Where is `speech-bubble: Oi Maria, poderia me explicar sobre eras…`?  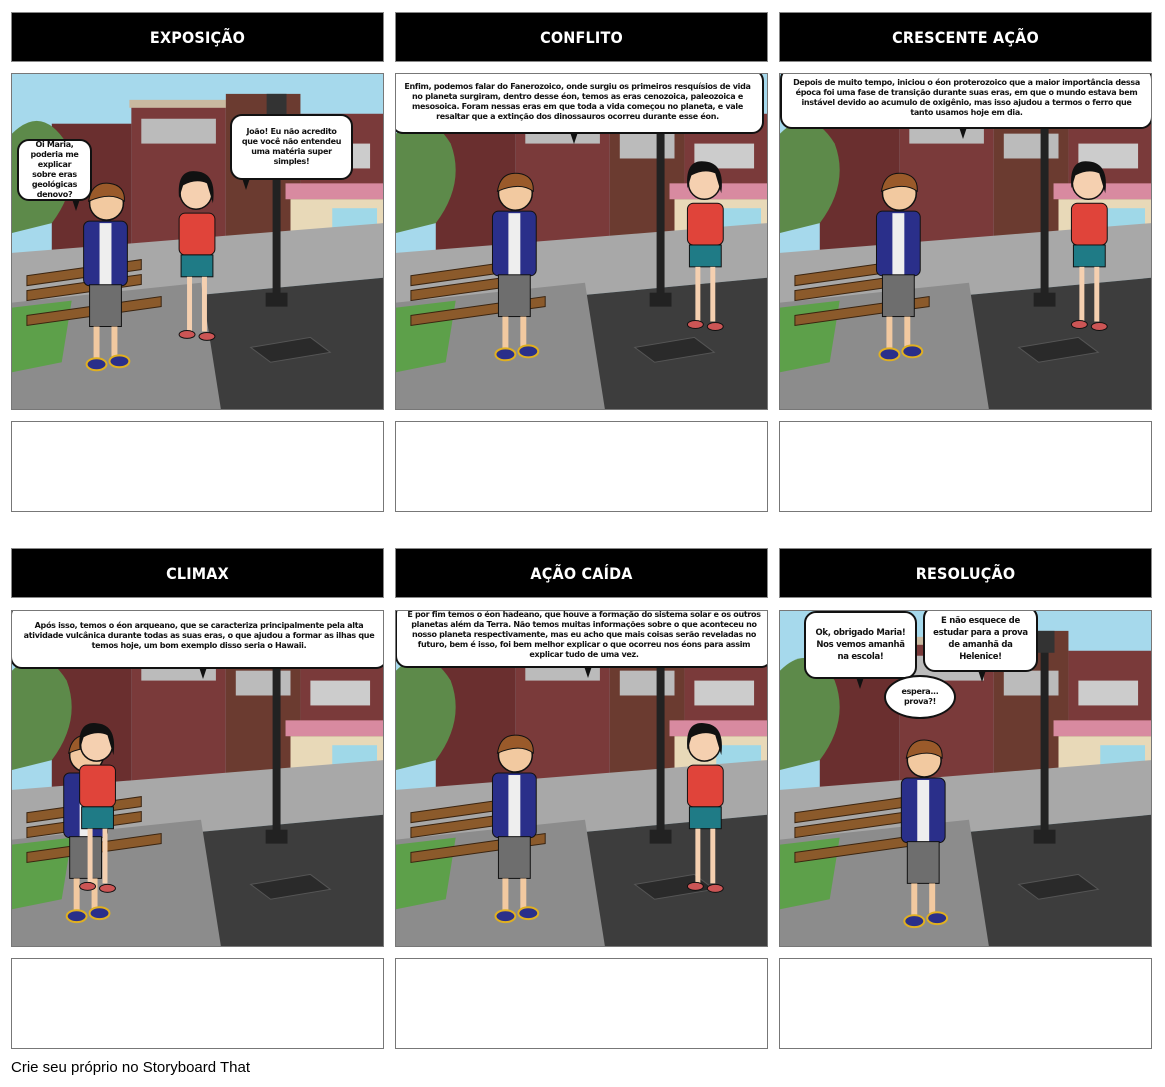
speech-bubble: Oi Maria, poderia me explicar sobre eras… is located at coordinates (54, 175).